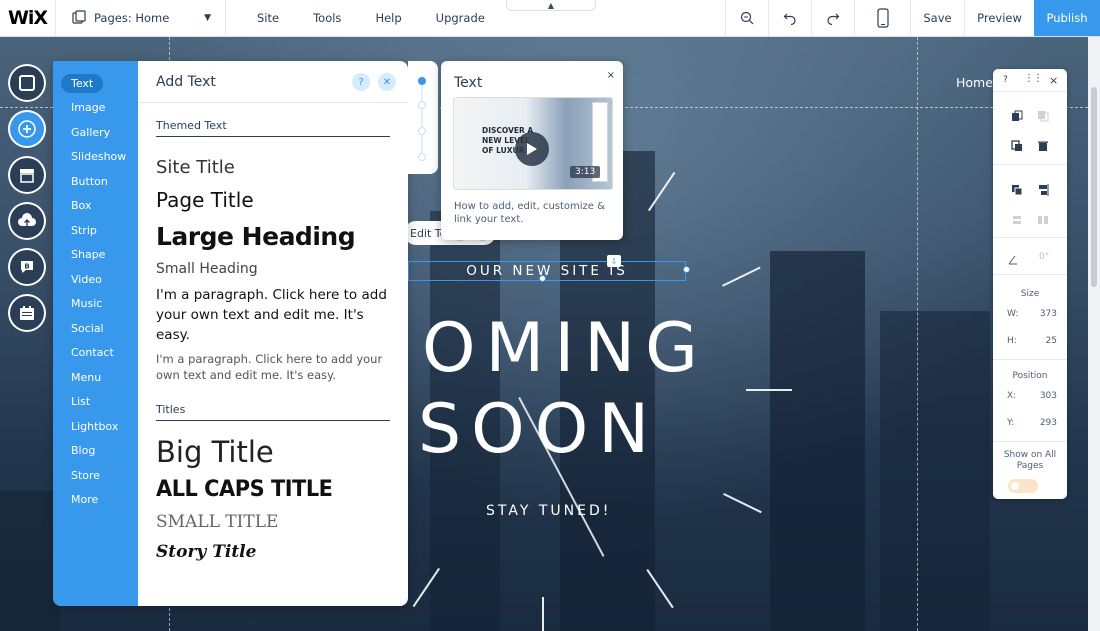  I want to click on rotate-icon, so click(1013, 260).